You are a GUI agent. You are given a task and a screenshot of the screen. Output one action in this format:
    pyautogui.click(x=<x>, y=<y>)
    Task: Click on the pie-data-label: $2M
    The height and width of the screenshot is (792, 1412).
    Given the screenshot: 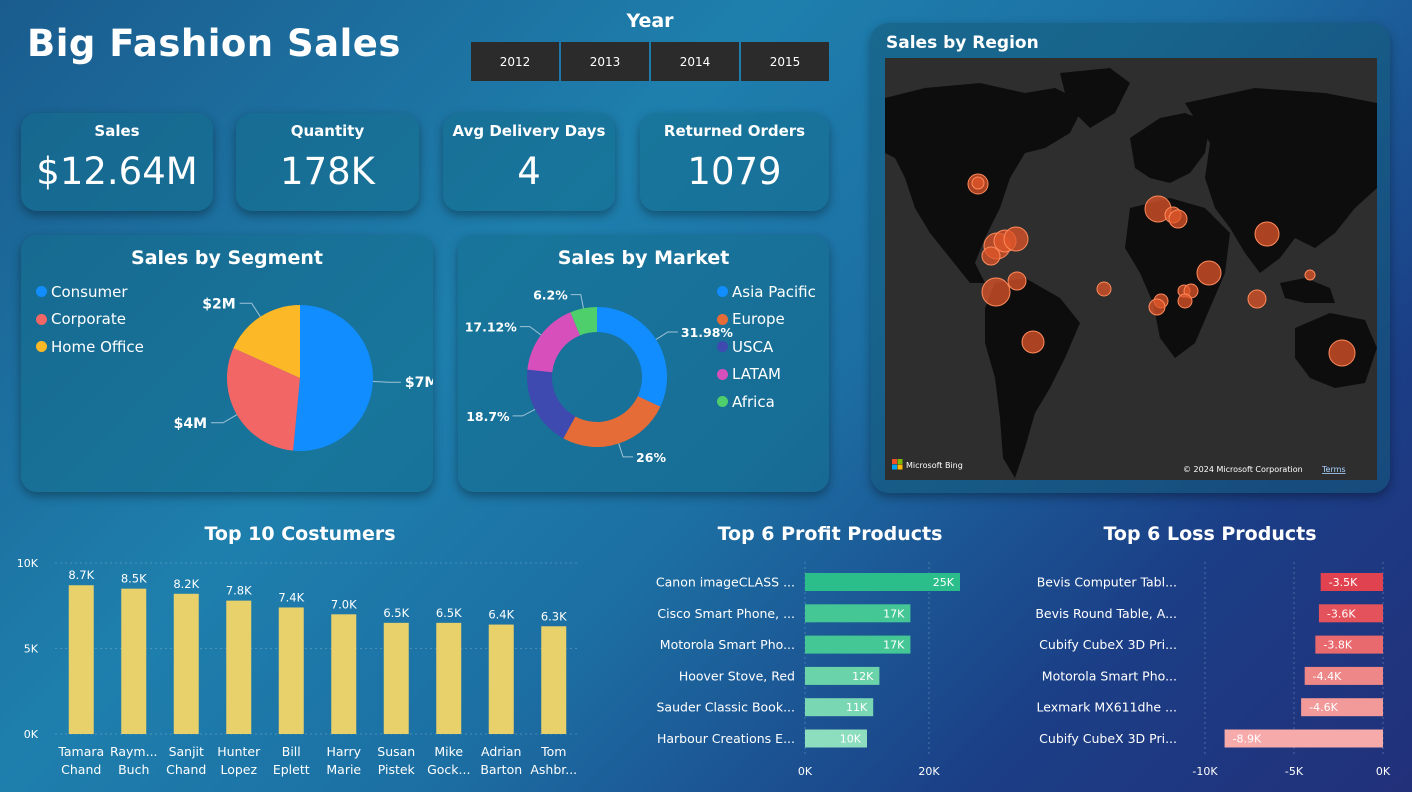 What is the action you would take?
    pyautogui.click(x=218, y=304)
    